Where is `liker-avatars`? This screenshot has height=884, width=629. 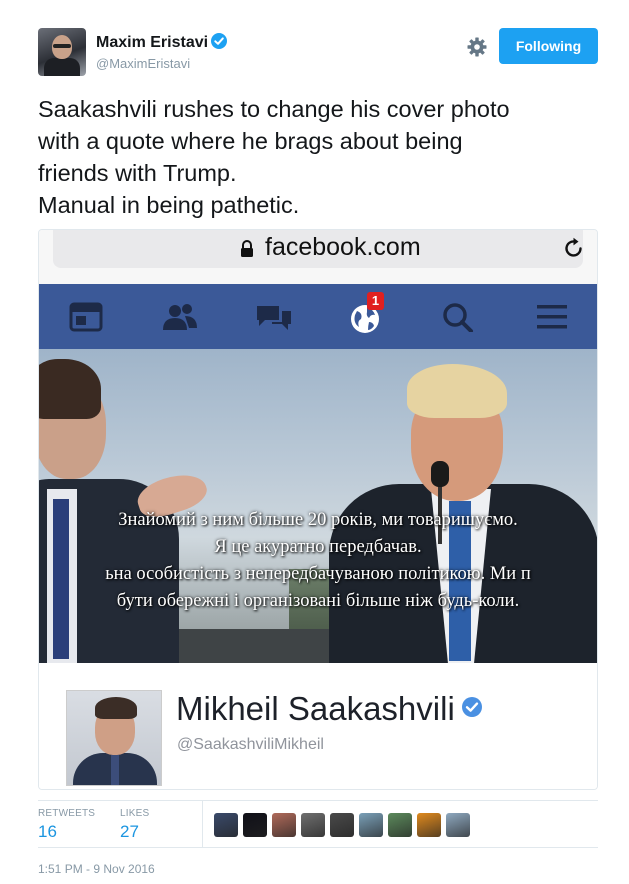
liker-avatars is located at coordinates (342, 825).